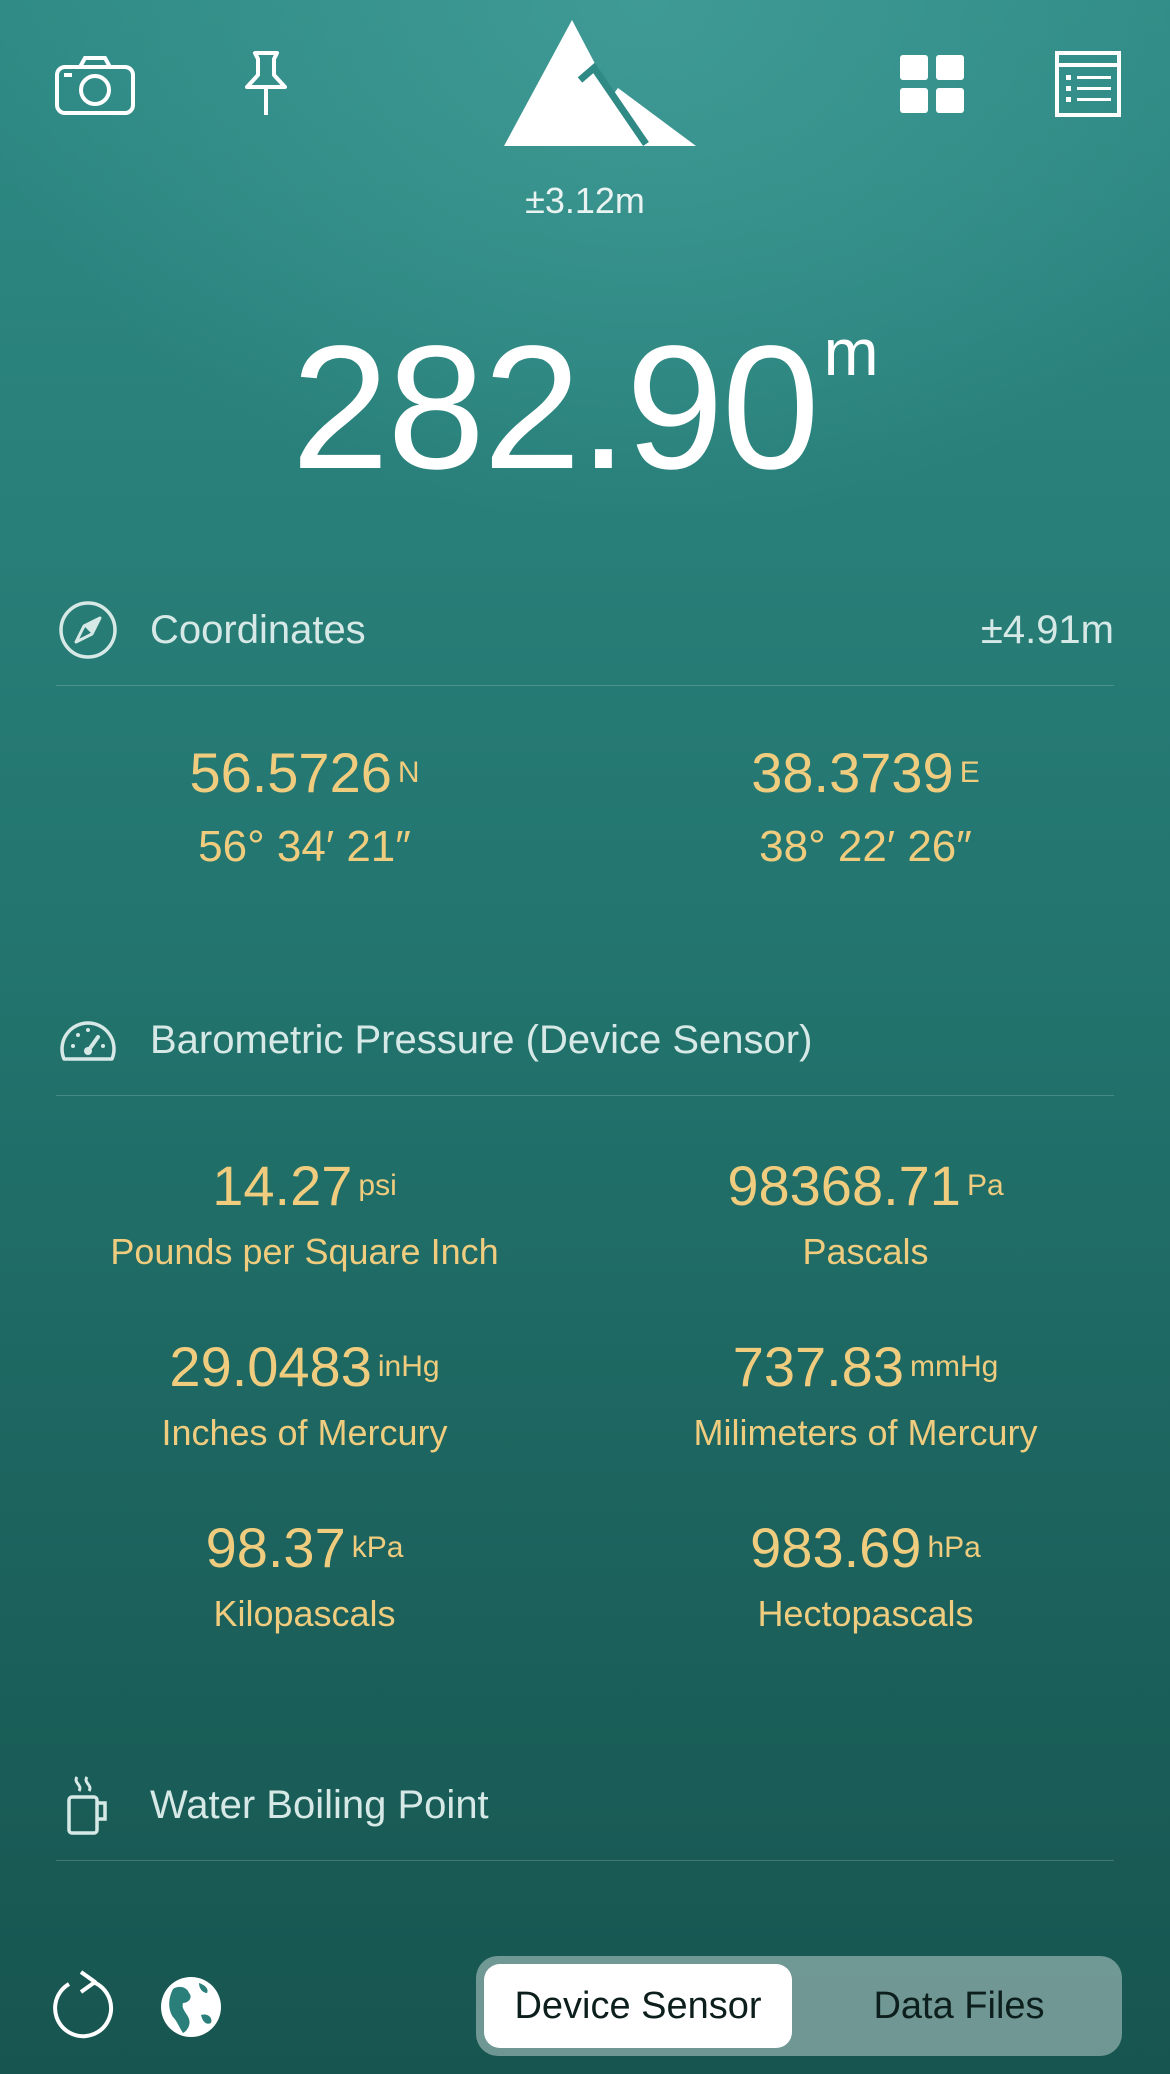  I want to click on globe-icon, so click(191, 2007).